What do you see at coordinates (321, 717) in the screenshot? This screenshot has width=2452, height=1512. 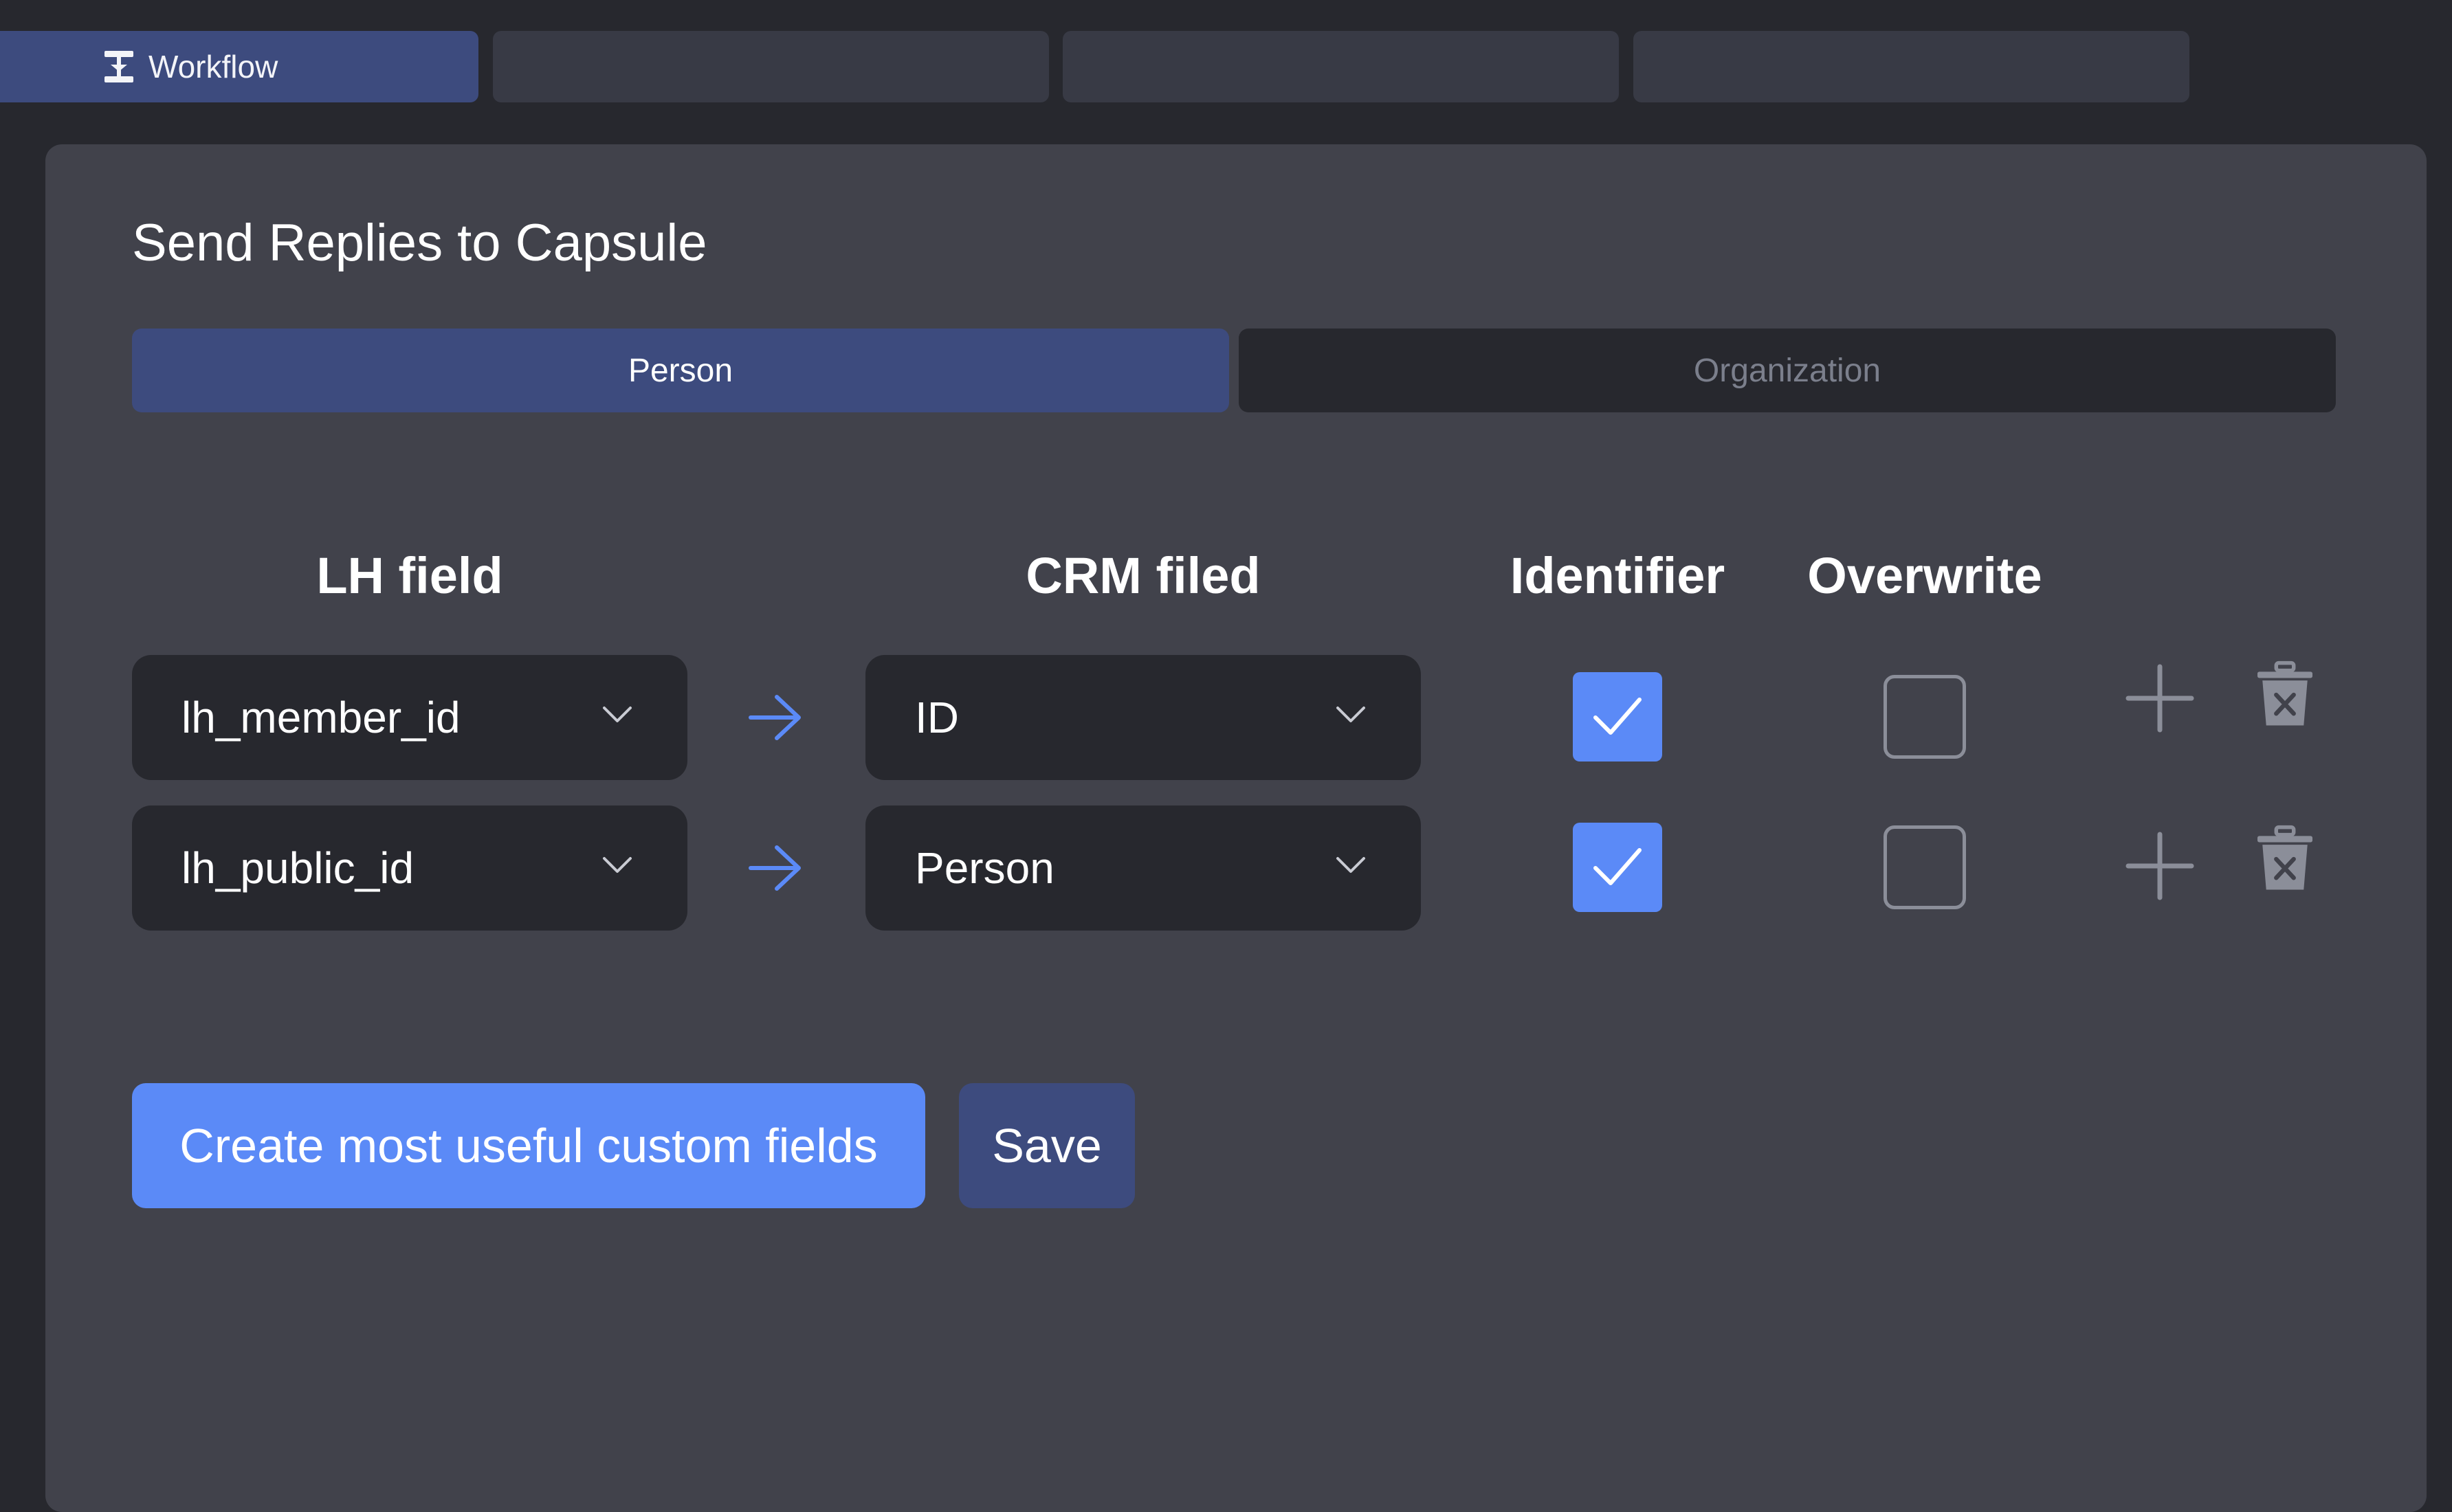 I see `lh-field-value: lh_member_id` at bounding box center [321, 717].